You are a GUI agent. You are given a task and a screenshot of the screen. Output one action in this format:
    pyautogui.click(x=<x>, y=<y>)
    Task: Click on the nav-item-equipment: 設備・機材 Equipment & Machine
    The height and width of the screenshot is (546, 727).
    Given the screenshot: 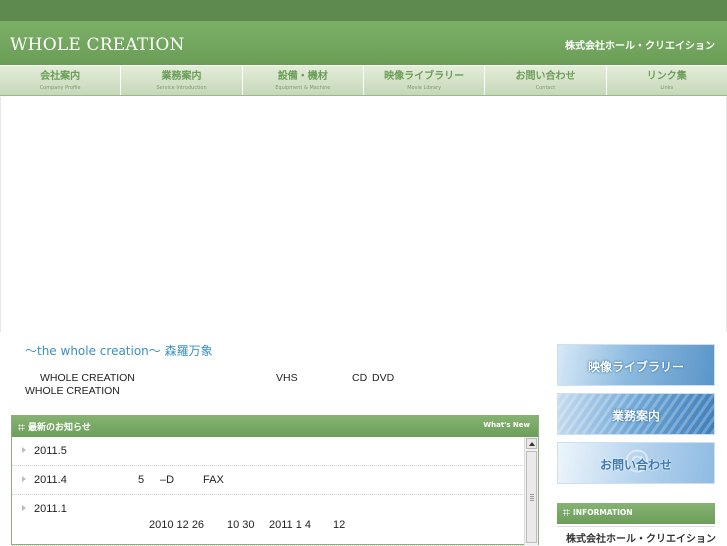 What is the action you would take?
    pyautogui.click(x=303, y=80)
    